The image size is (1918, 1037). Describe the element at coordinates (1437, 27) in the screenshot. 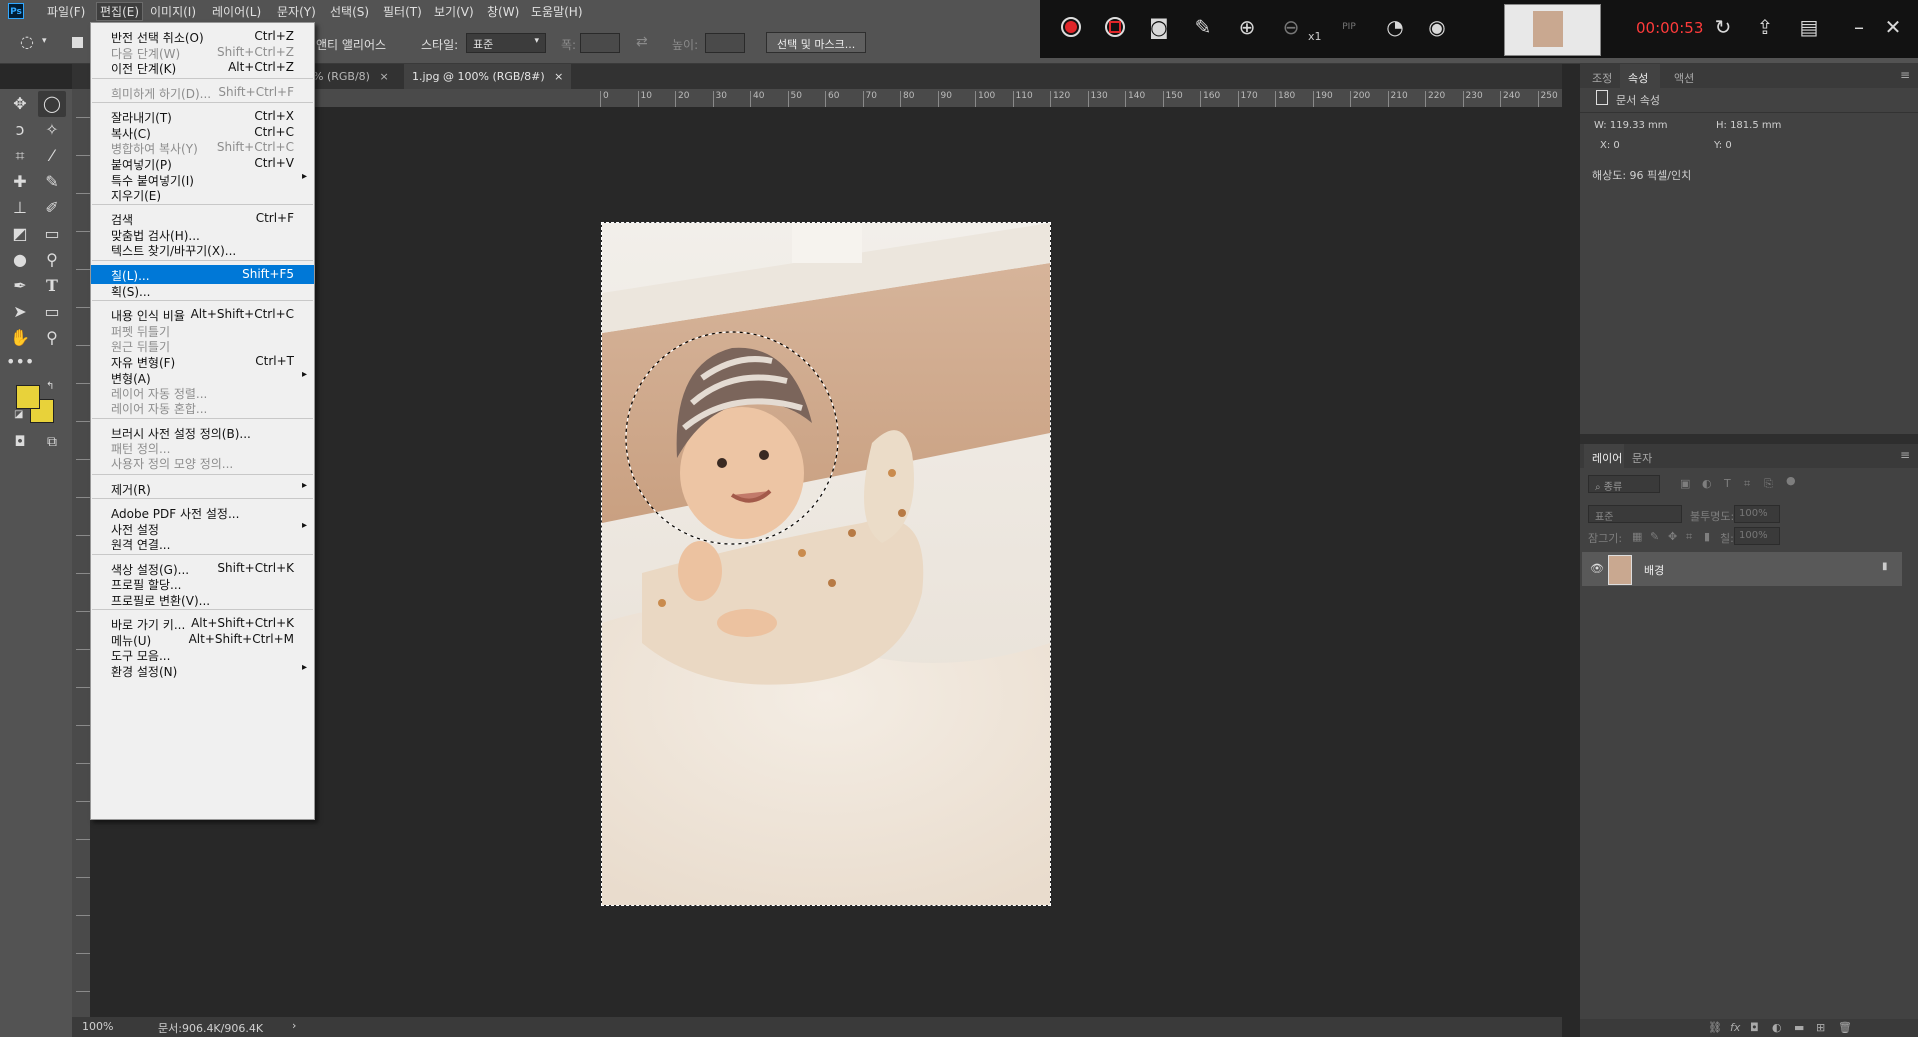

I see `cursor-effect-icon: ◉` at that location.